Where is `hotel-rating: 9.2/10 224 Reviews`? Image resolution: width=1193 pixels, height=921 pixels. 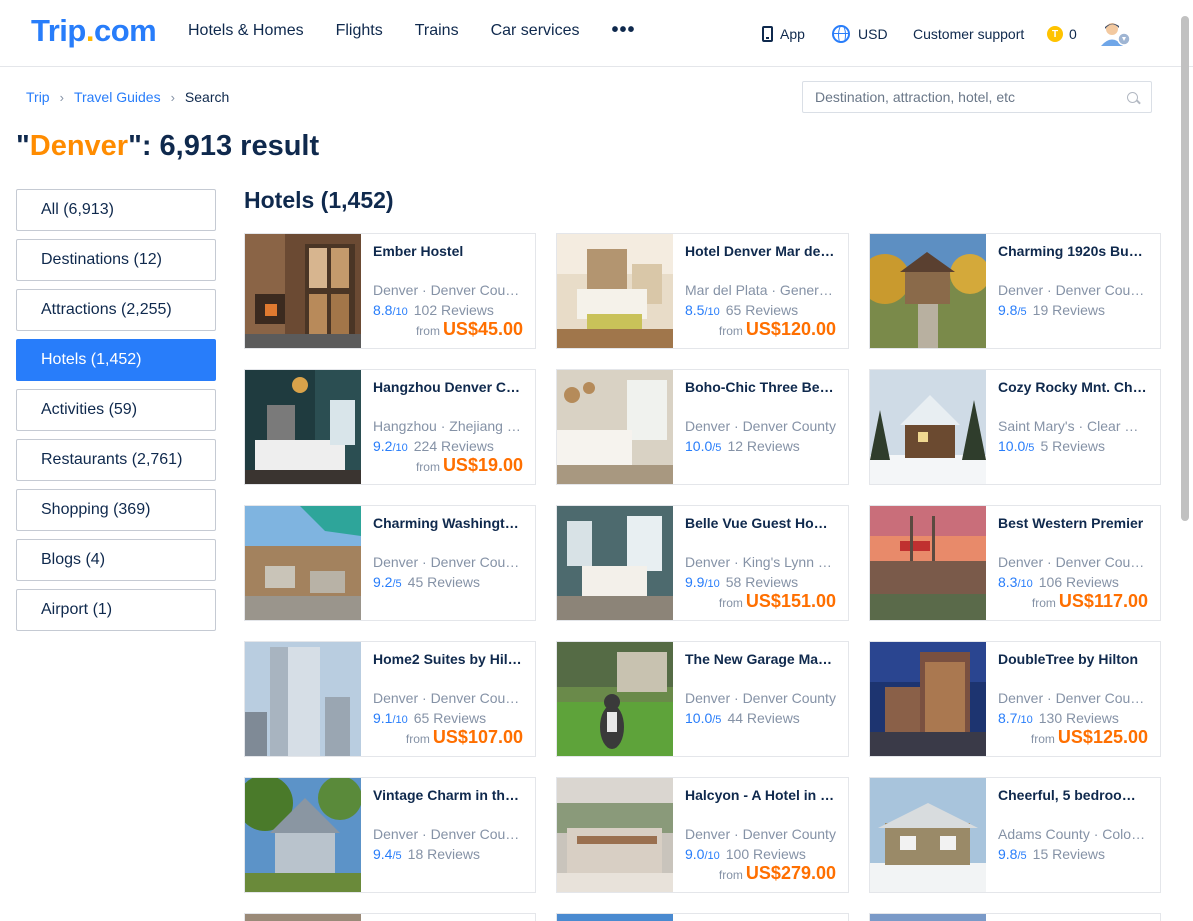
hotel-rating: 9.2/10 224 Reviews is located at coordinates (448, 446).